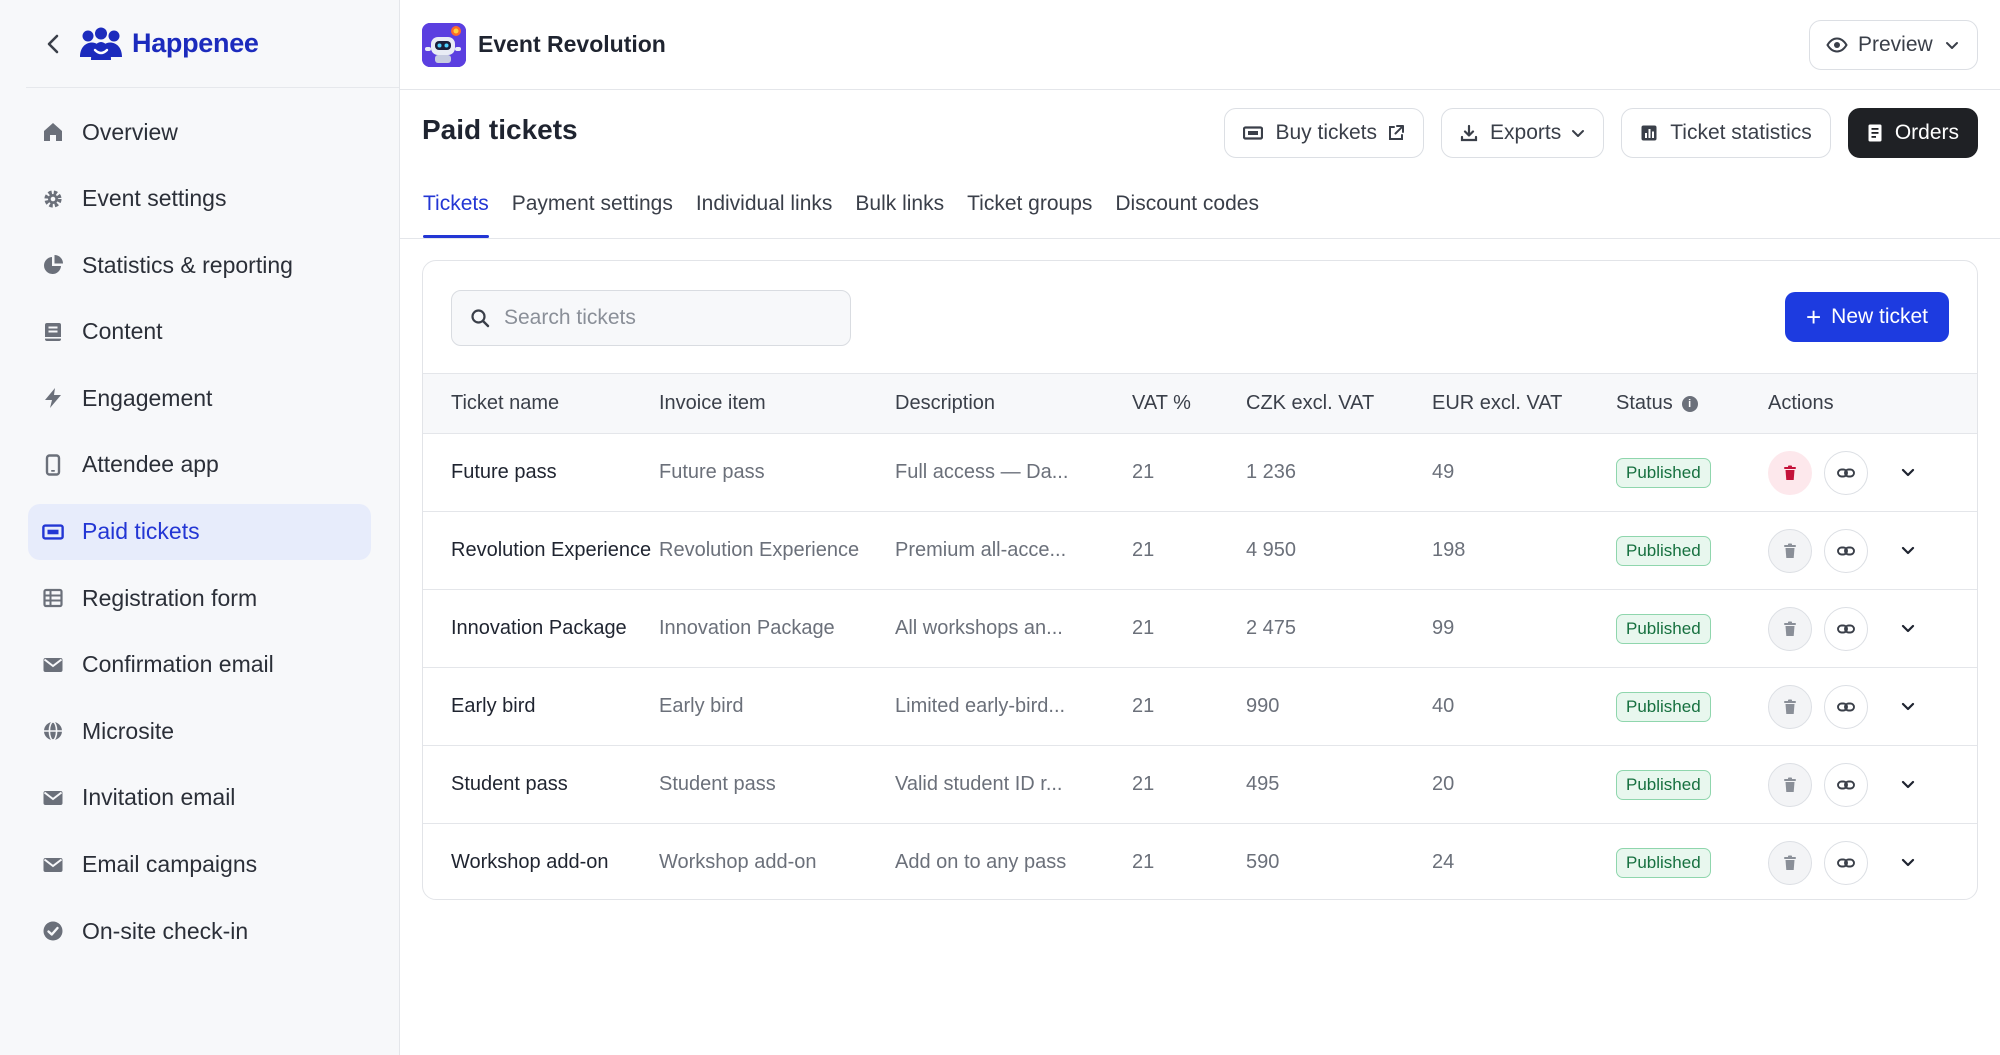 This screenshot has height=1055, width=2000. What do you see at coordinates (1396, 133) in the screenshot?
I see `external-link-icon` at bounding box center [1396, 133].